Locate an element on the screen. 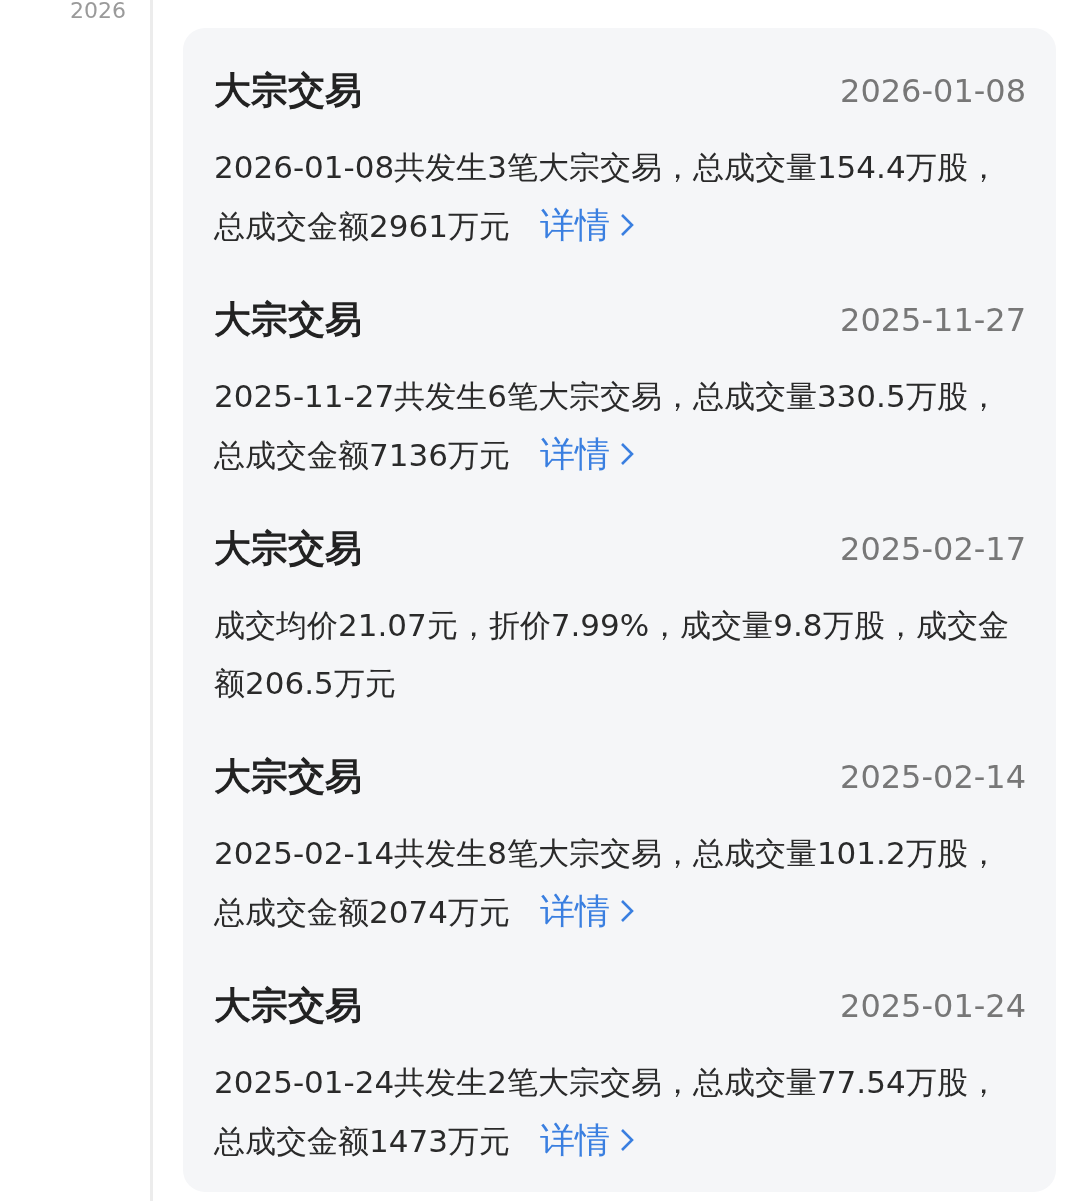  event-description: 2026-01-08共发生3笔大宗交易，总成交量154.4万股，总成交金额2961万元 详情 is located at coordinates (620, 196).